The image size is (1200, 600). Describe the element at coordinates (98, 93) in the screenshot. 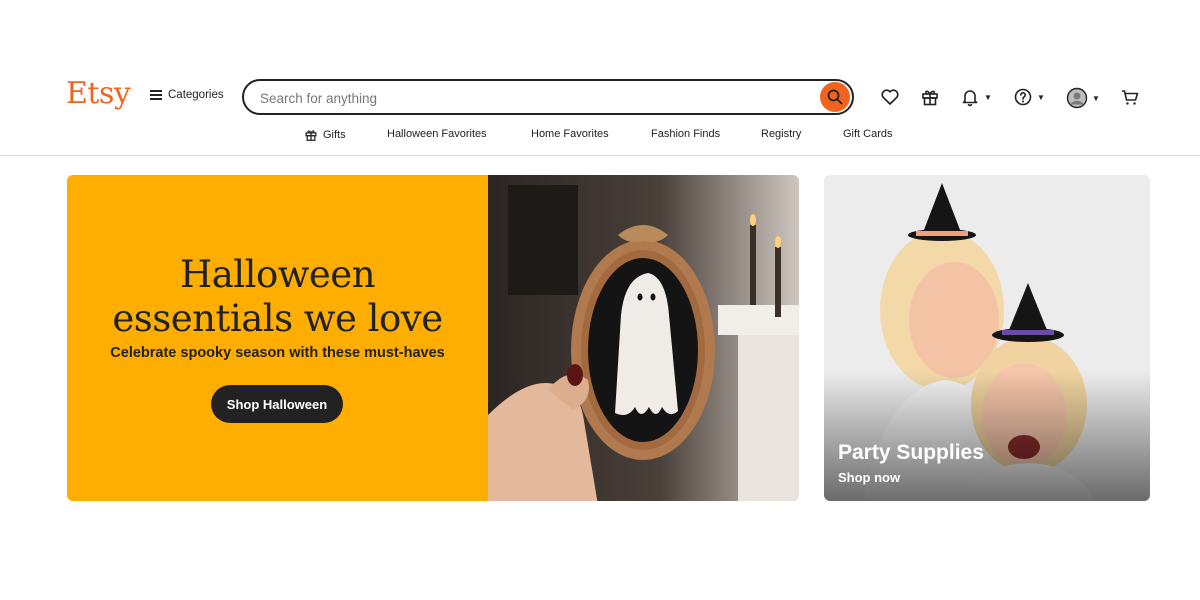

I see `etsy-logo: Etsy` at that location.